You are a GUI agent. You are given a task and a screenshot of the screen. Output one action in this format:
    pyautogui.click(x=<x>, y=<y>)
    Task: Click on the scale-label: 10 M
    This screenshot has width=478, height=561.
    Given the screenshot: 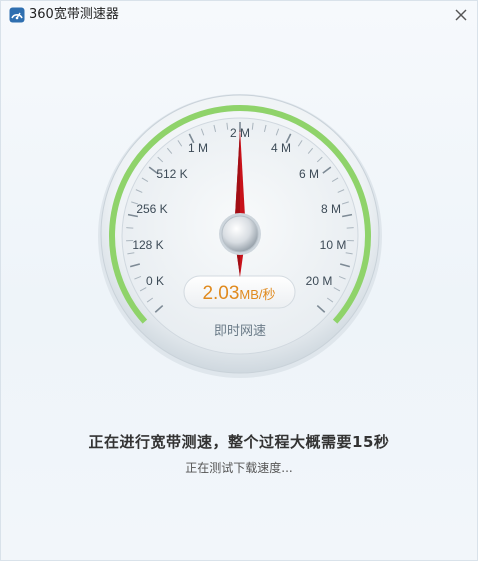 What is the action you would take?
    pyautogui.click(x=333, y=245)
    